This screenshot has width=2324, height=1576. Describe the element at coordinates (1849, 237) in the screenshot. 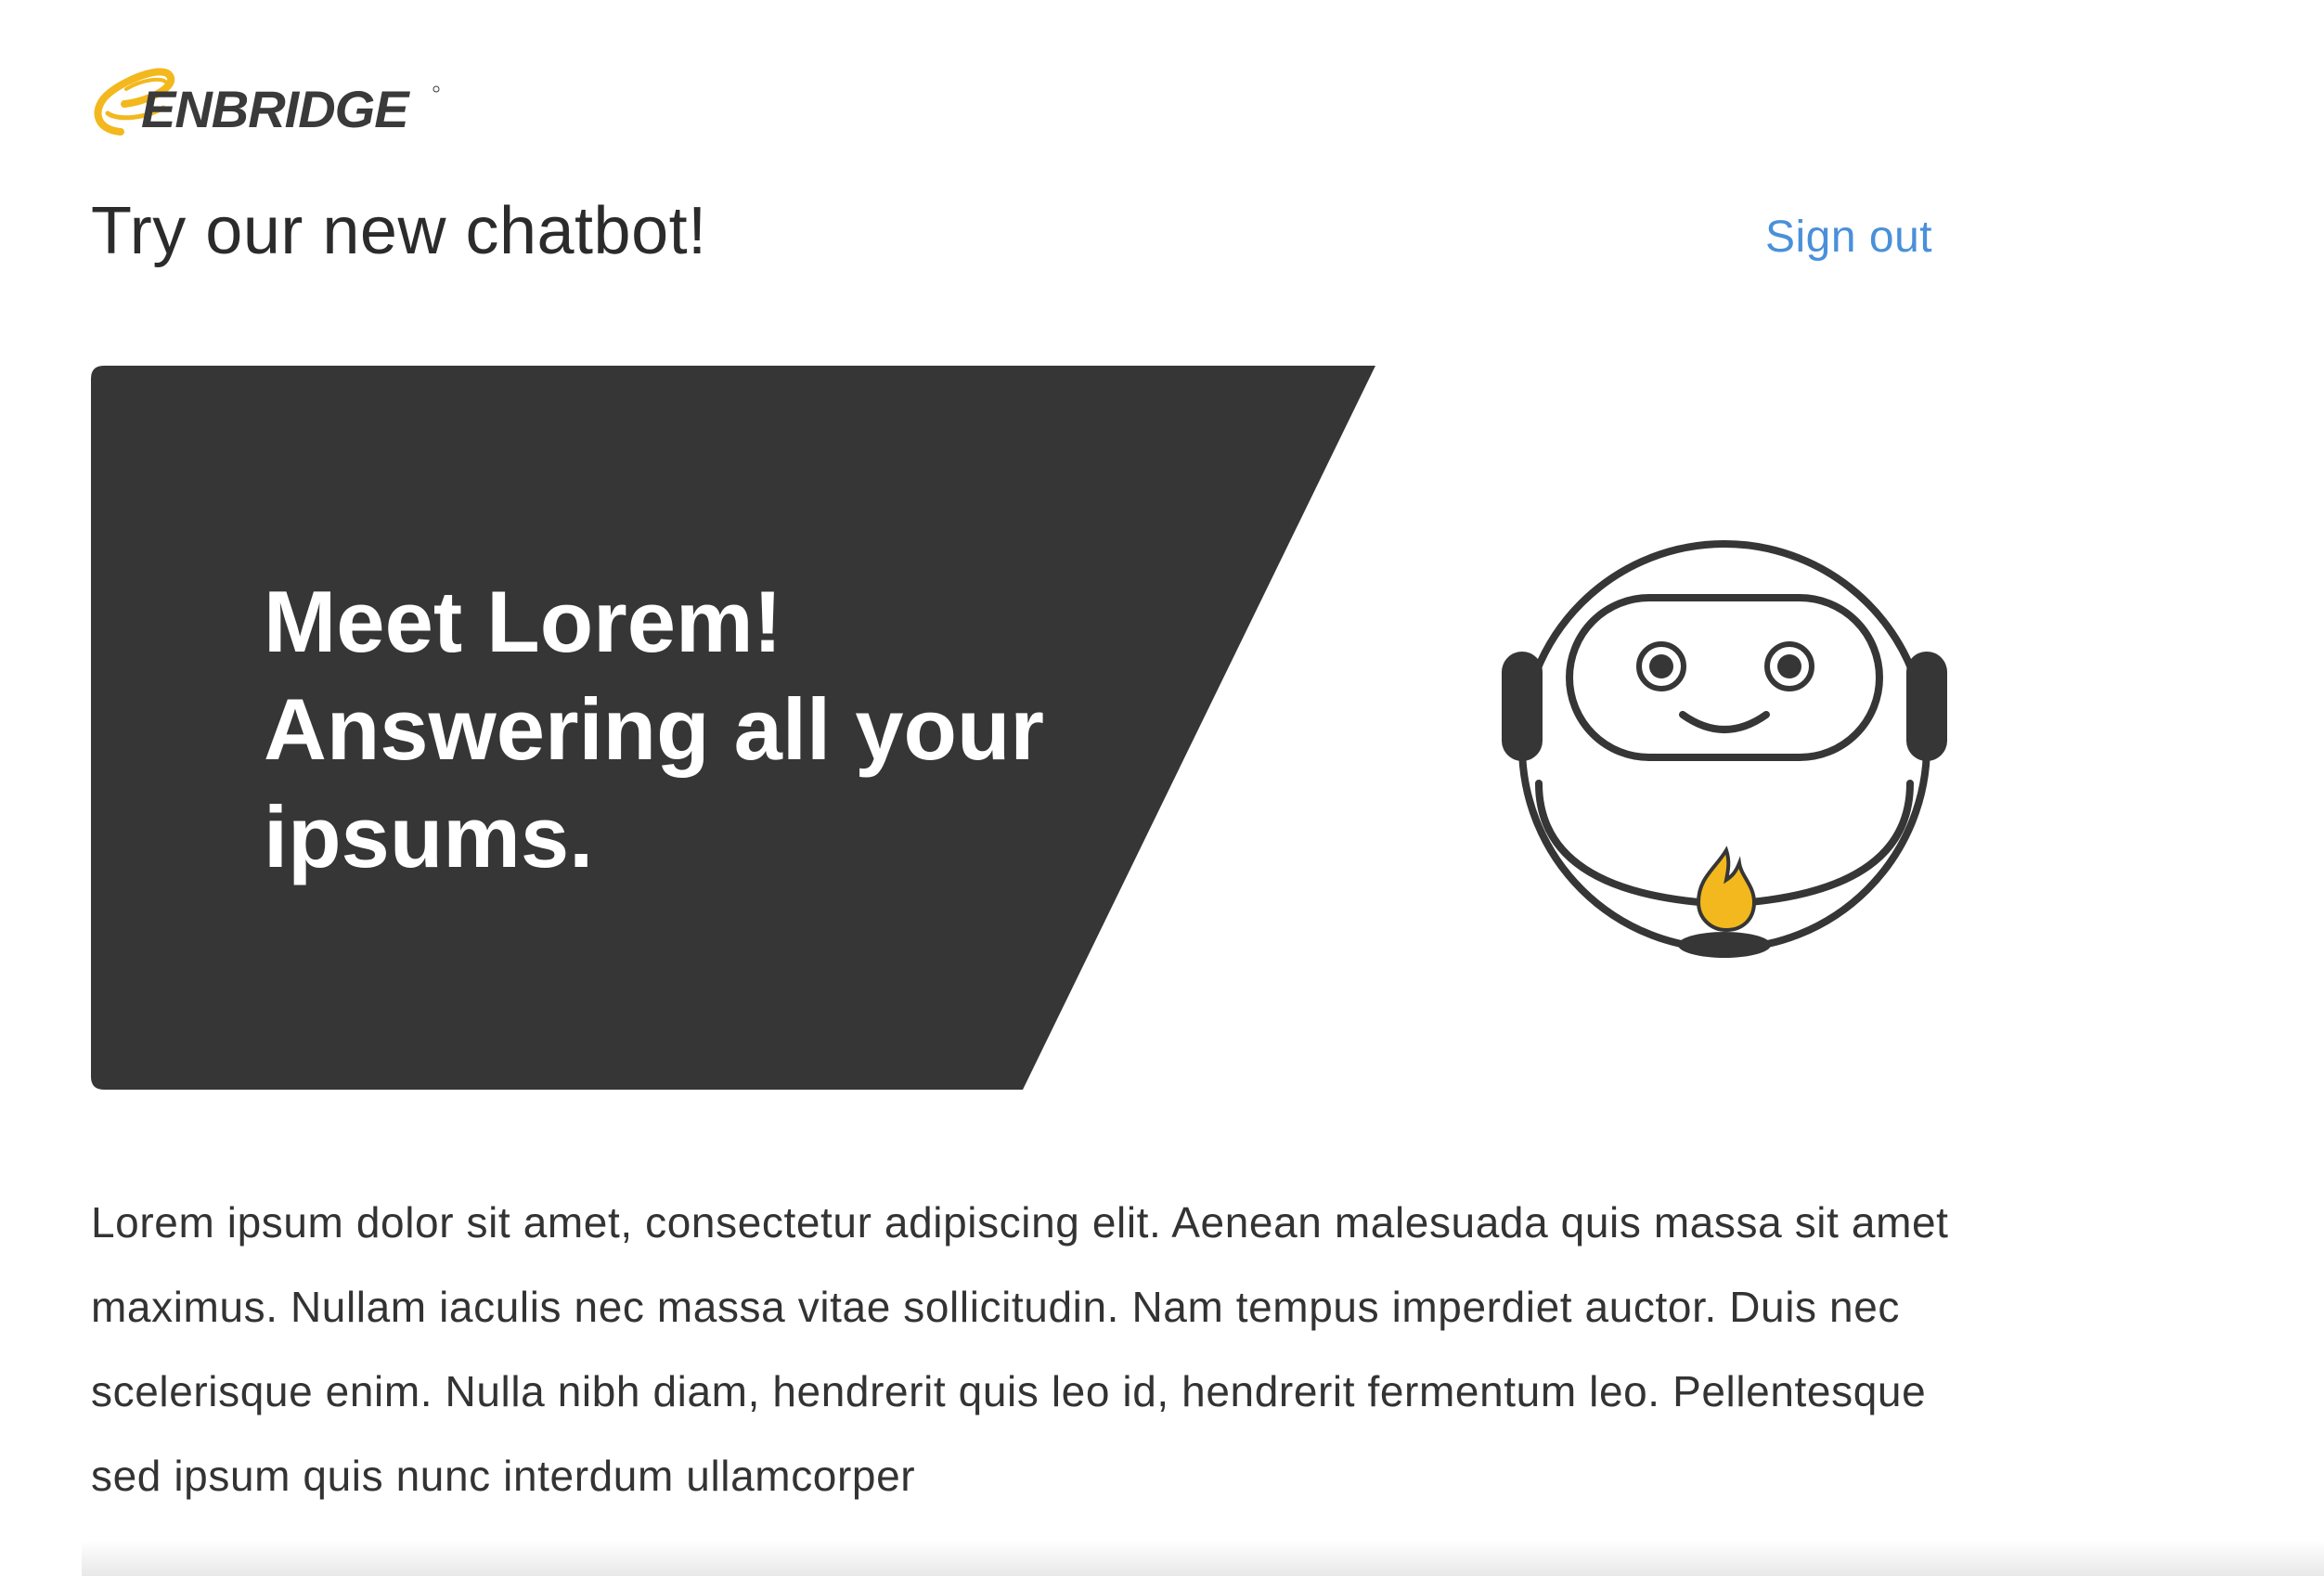

I see `sign-out-link: Sign out` at that location.